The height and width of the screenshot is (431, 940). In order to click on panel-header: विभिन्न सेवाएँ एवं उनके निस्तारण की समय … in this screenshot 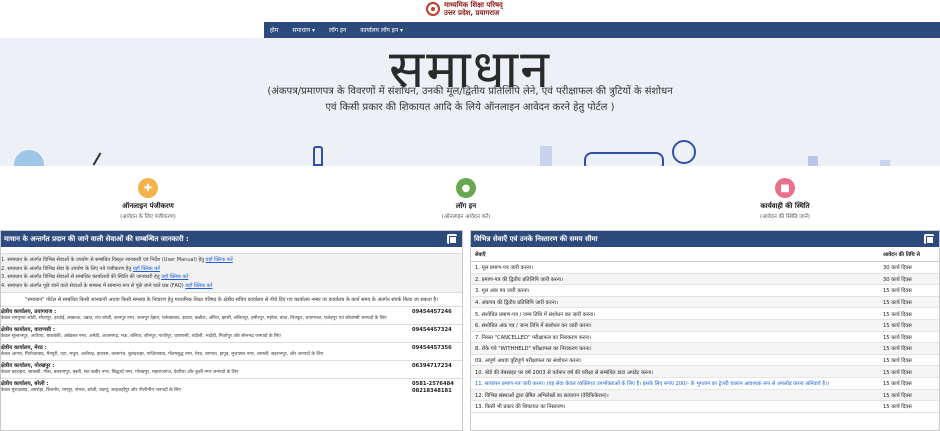, I will do `click(705, 239)`.